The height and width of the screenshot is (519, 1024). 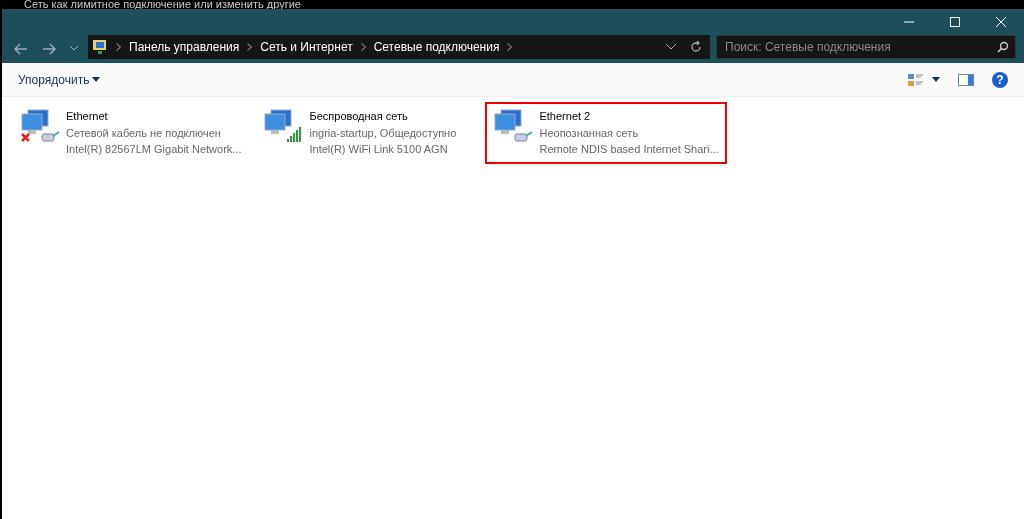 I want to click on control-panel-icon, so click(x=100, y=47).